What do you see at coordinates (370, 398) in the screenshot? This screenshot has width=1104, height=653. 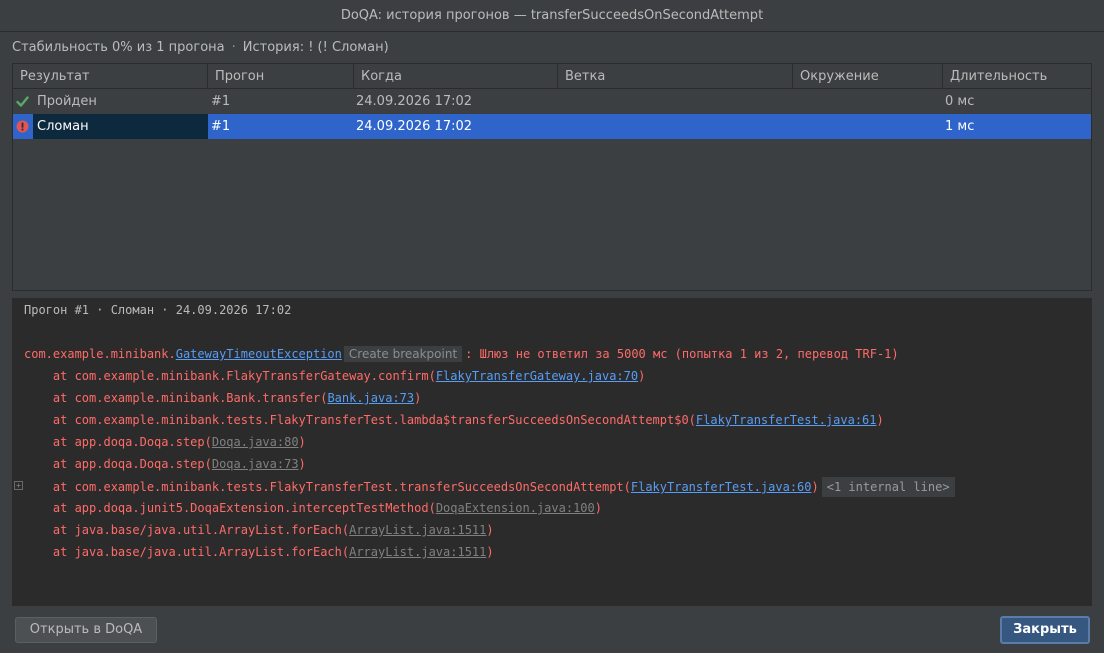 I see `frame-source-link: Bank.java:73` at bounding box center [370, 398].